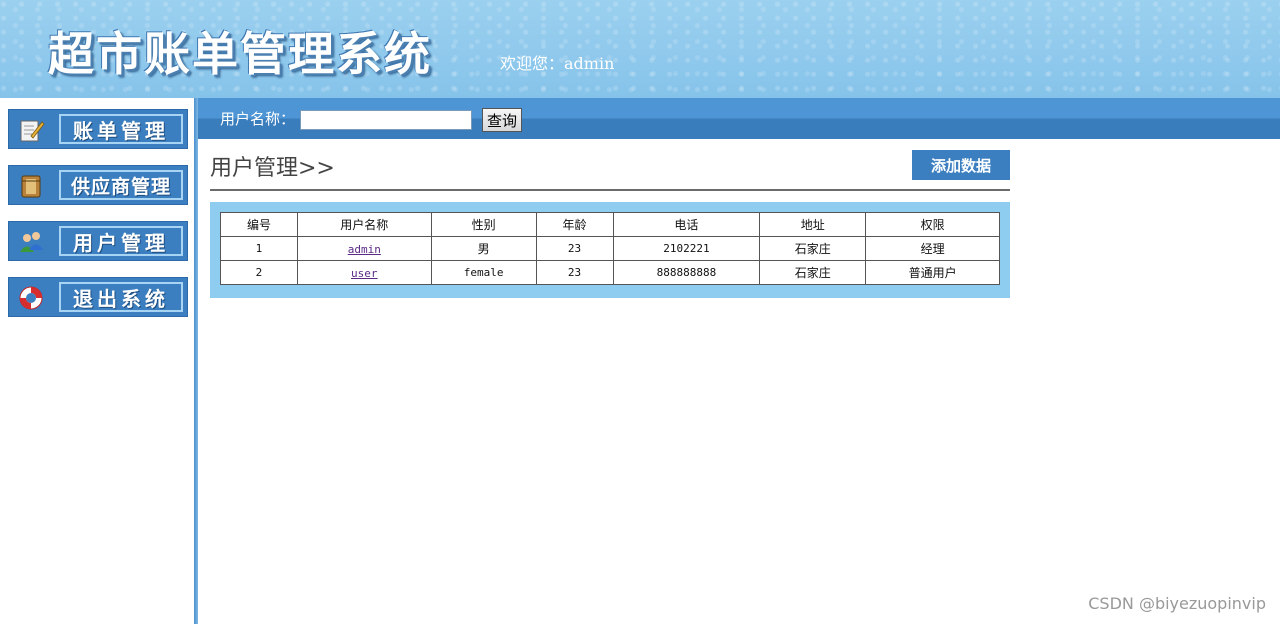 The width and height of the screenshot is (1280, 624). I want to click on column-header: 电话, so click(686, 224).